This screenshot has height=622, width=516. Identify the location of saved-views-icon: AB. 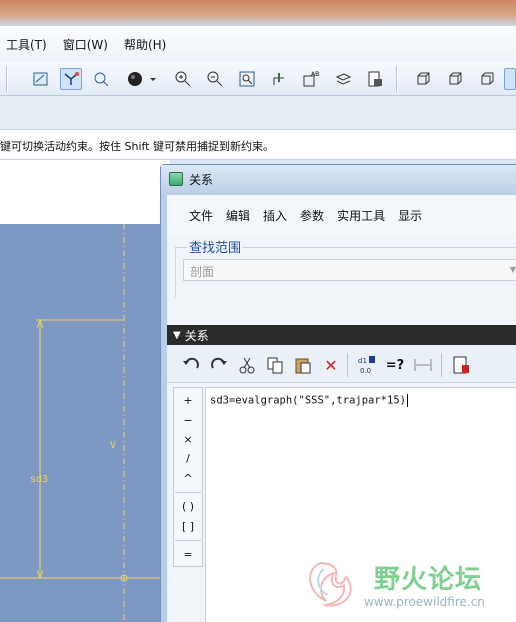
(311, 79).